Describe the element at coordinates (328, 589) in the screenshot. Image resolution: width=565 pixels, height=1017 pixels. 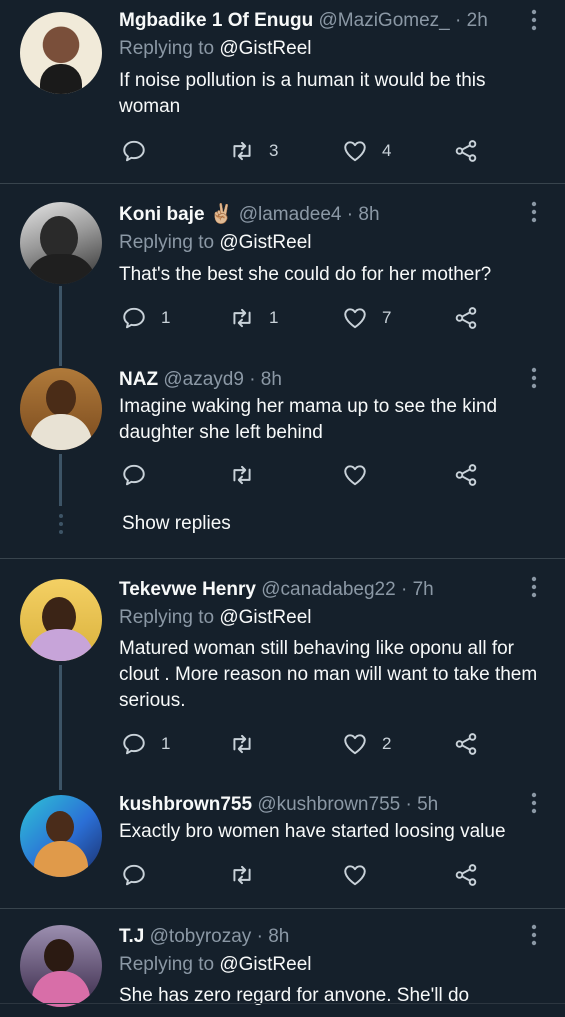
I see `user-handle: @canadabeg22` at that location.